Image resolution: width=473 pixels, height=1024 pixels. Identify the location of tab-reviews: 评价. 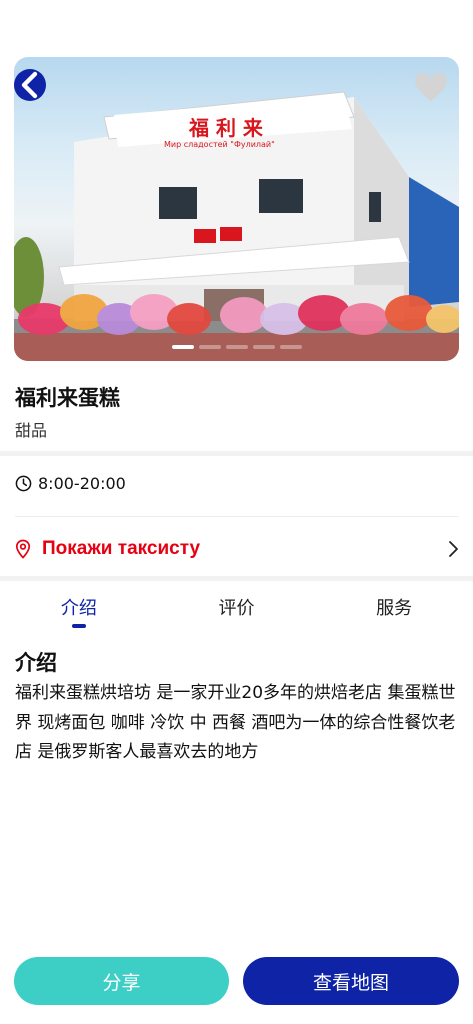
(237, 612).